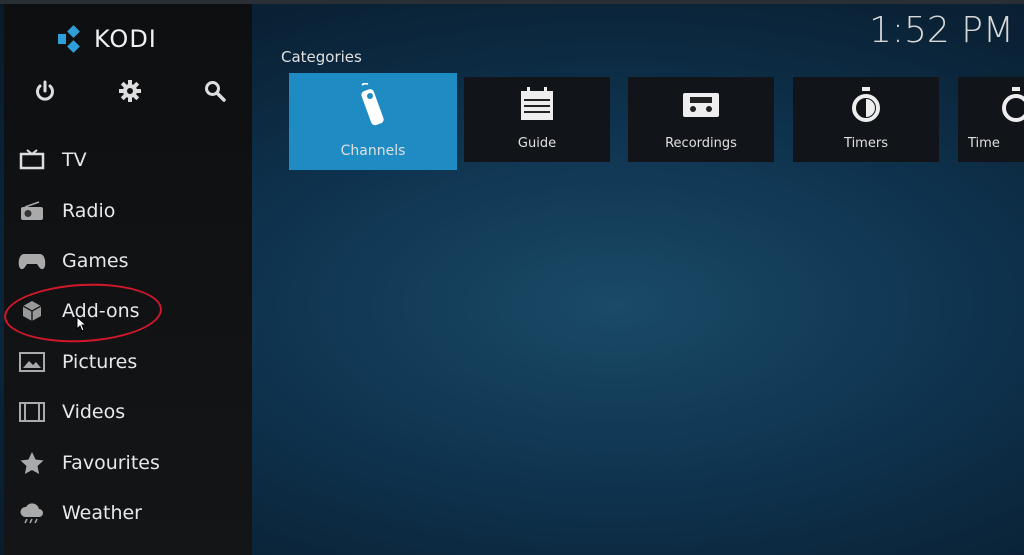 Image resolution: width=1024 pixels, height=555 pixels. I want to click on tile-channels: Channels, so click(373, 121).